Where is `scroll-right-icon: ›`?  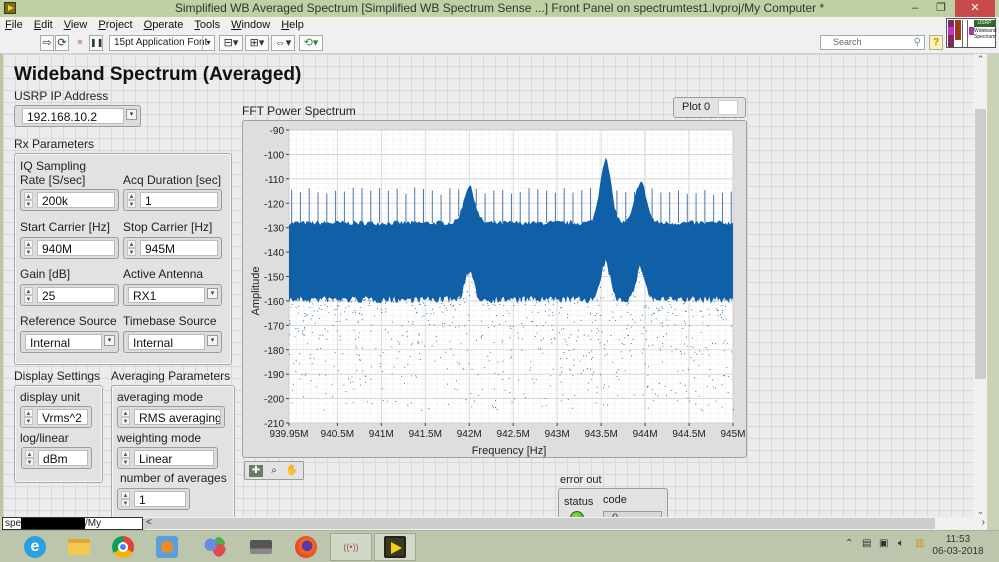 scroll-right-icon: › is located at coordinates (983, 522).